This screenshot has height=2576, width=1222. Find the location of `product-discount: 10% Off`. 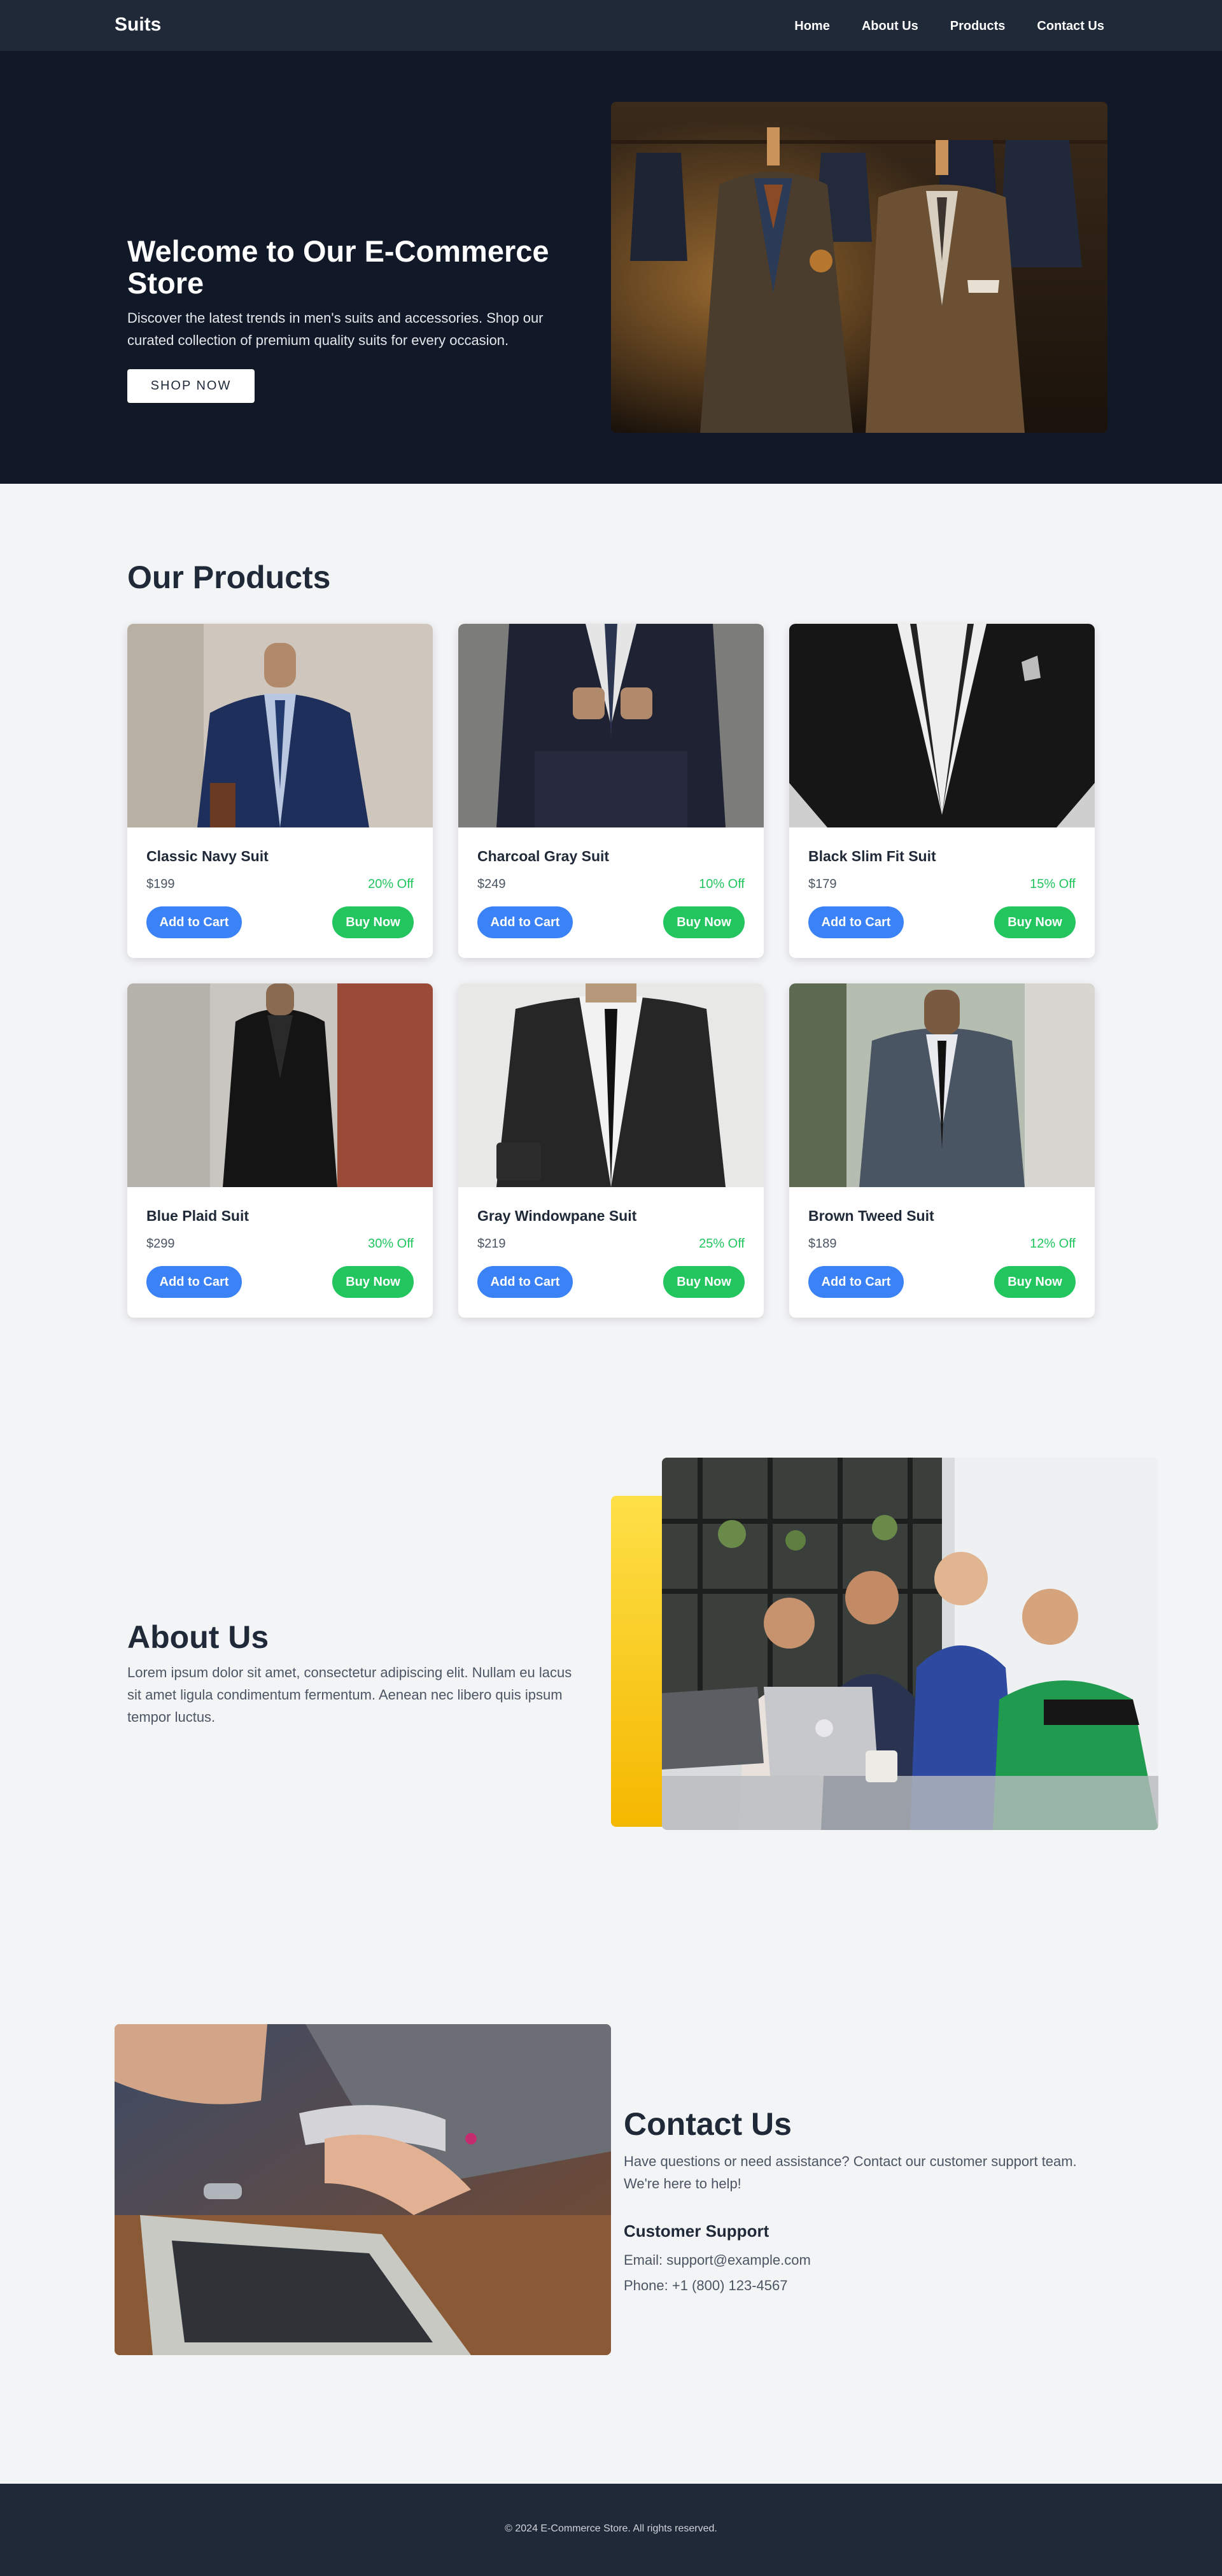

product-discount: 10% Off is located at coordinates (722, 884).